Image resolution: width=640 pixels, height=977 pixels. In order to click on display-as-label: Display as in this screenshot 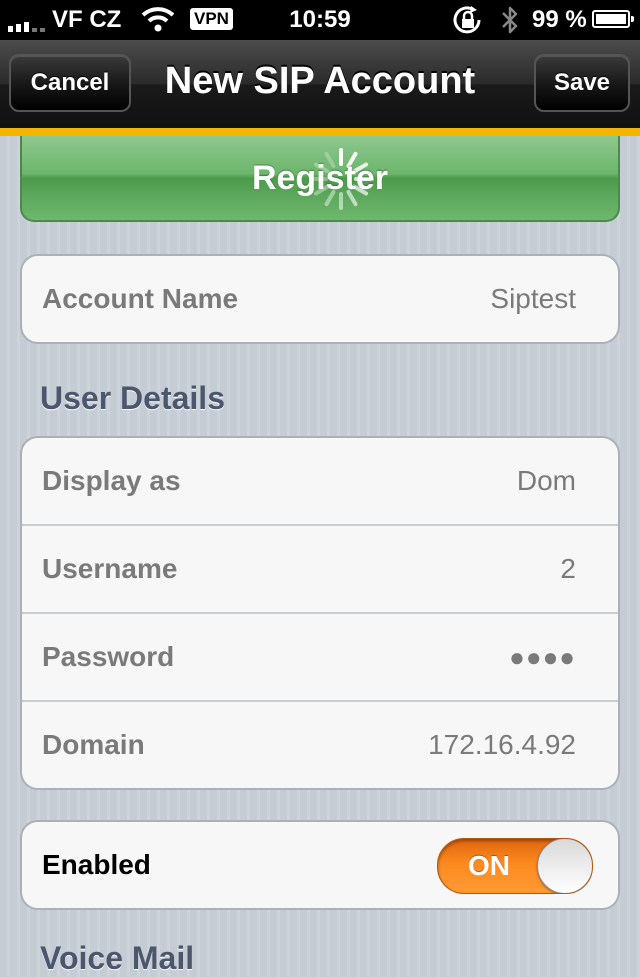, I will do `click(111, 480)`.